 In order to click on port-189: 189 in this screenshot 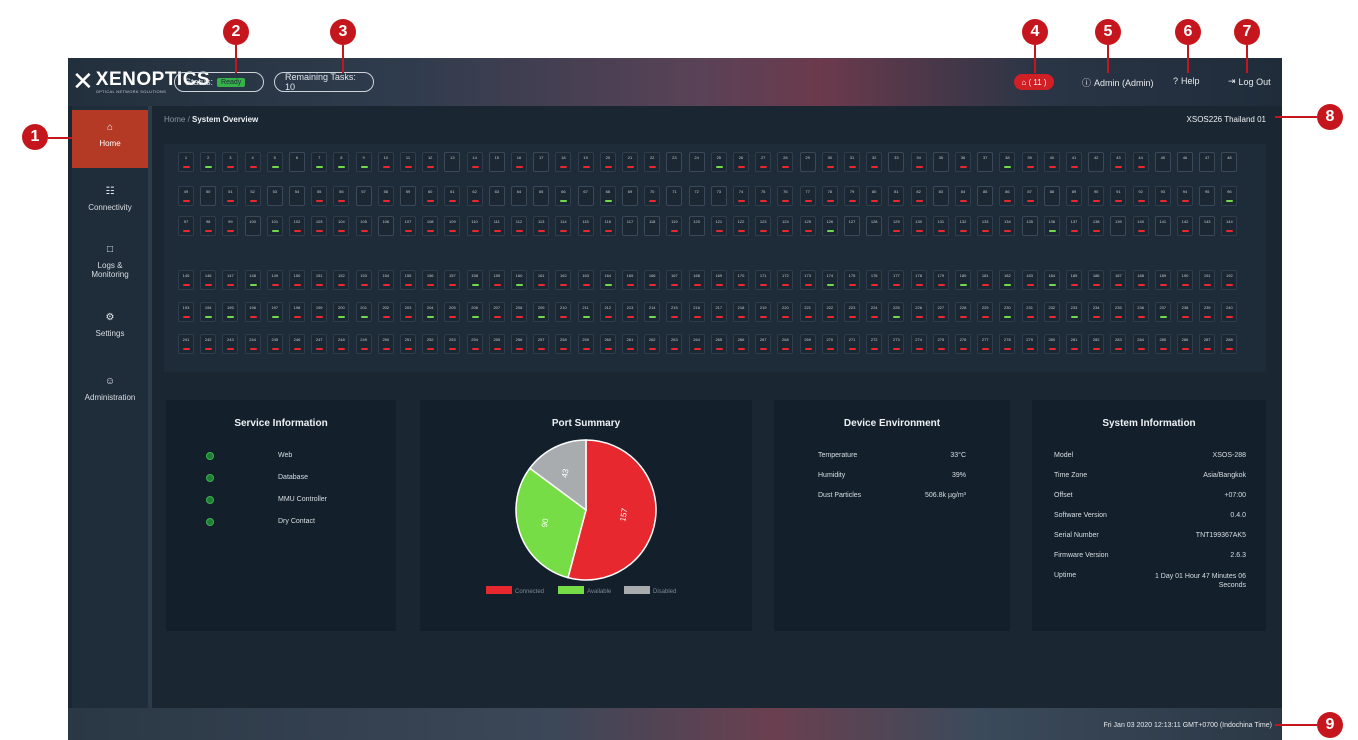, I will do `click(1162, 280)`.